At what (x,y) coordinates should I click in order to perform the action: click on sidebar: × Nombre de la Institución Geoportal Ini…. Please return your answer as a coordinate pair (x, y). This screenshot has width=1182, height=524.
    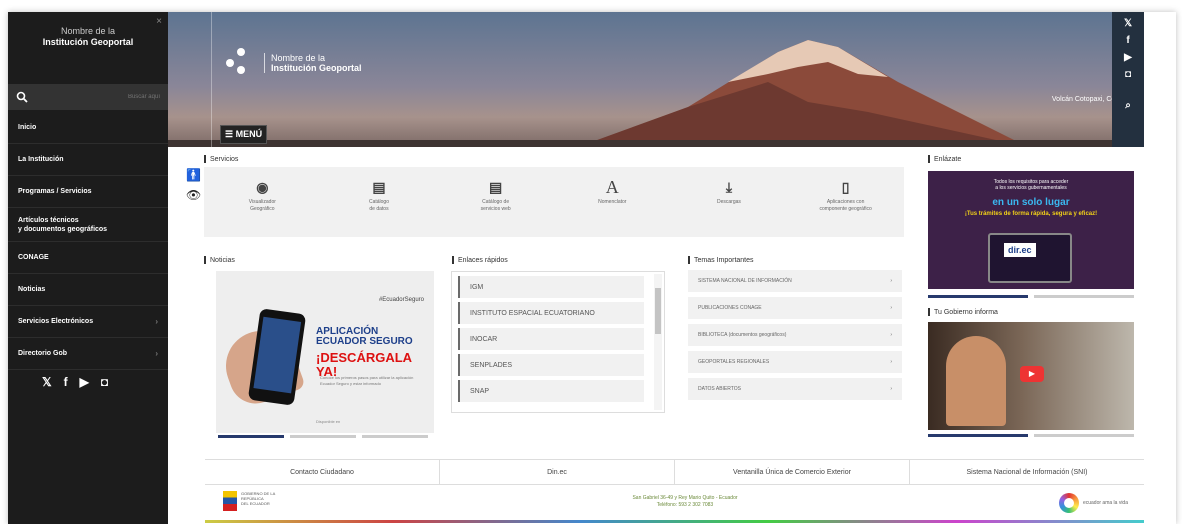
    Looking at the image, I should click on (88, 268).